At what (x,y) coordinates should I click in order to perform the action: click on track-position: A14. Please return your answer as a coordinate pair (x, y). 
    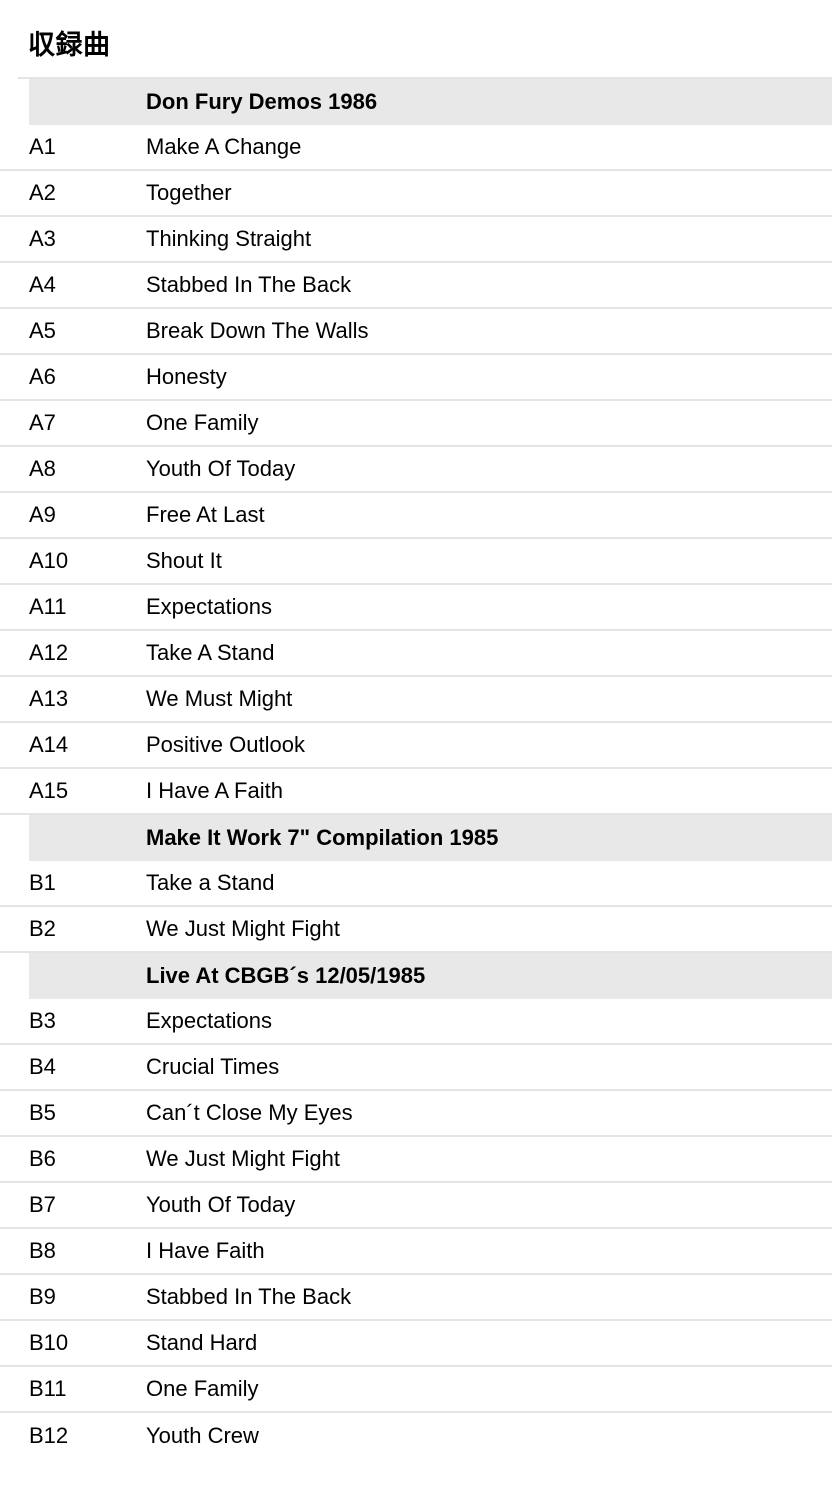
    Looking at the image, I should click on (49, 744).